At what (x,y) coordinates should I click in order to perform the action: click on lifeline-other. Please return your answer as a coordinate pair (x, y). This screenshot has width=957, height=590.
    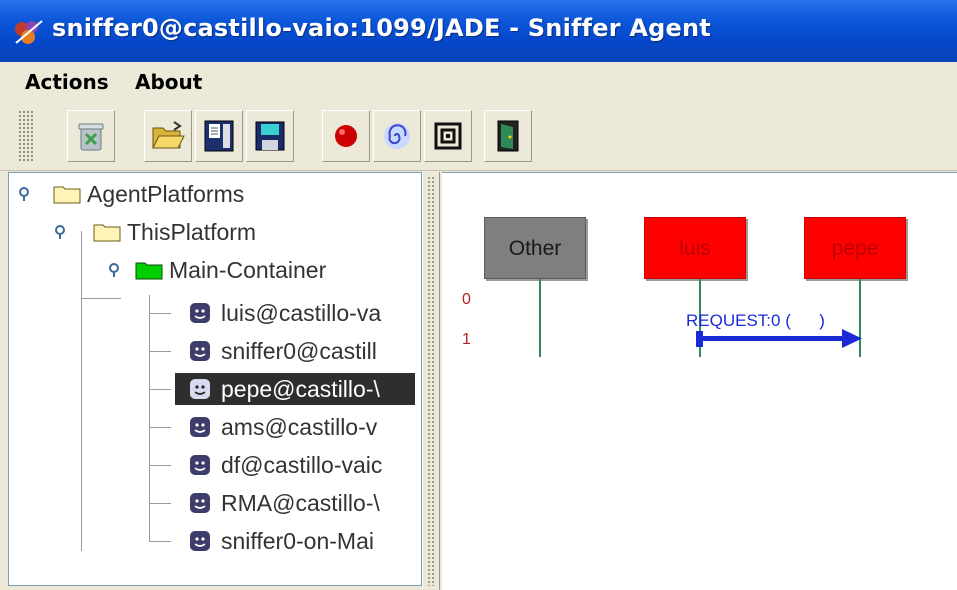
    Looking at the image, I should click on (540, 318).